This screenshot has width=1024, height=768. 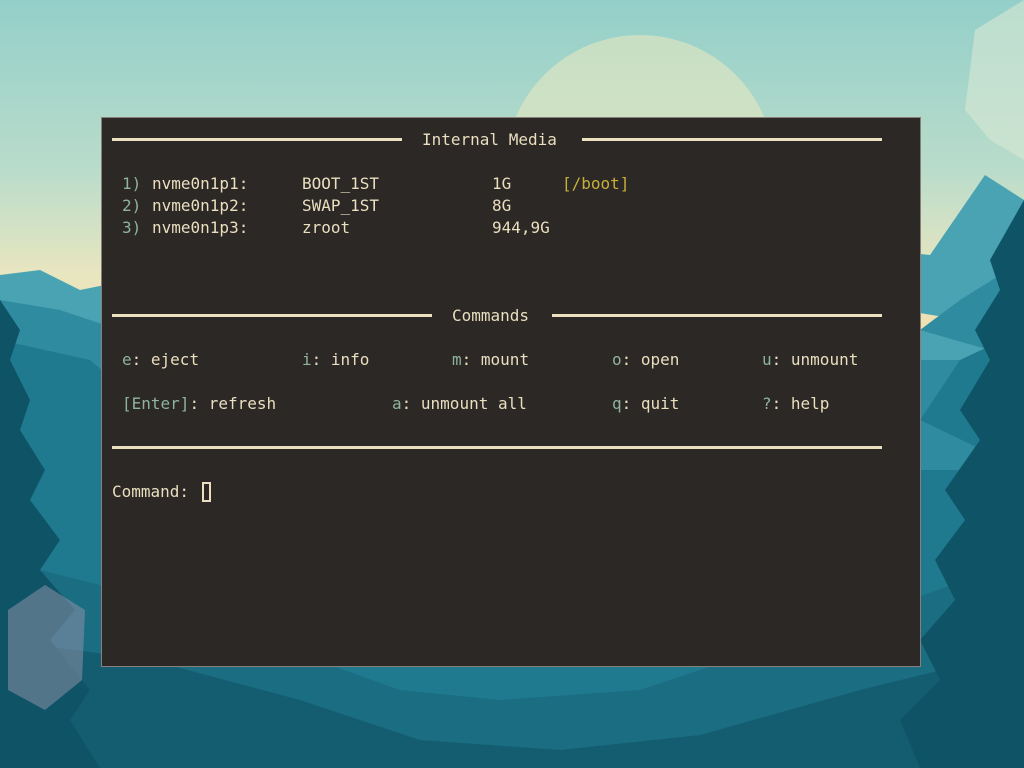 I want to click on commands-rule-right, so click(x=717, y=315).